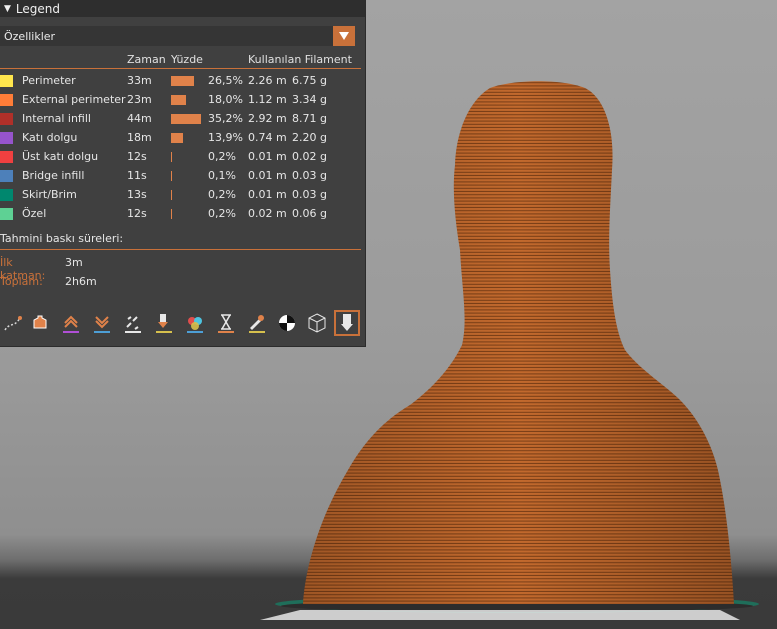 This screenshot has width=777, height=629. What do you see at coordinates (74, 262) in the screenshot?
I see `first-layer-value: 3m` at bounding box center [74, 262].